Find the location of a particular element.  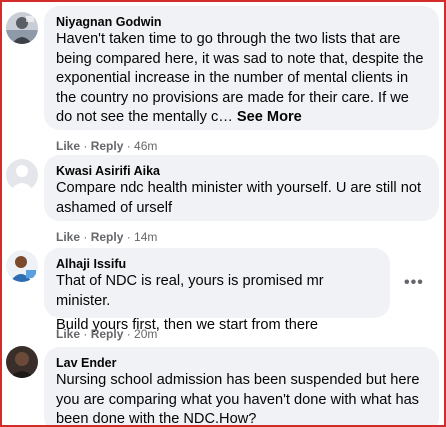

see-more-link: See More is located at coordinates (269, 117).